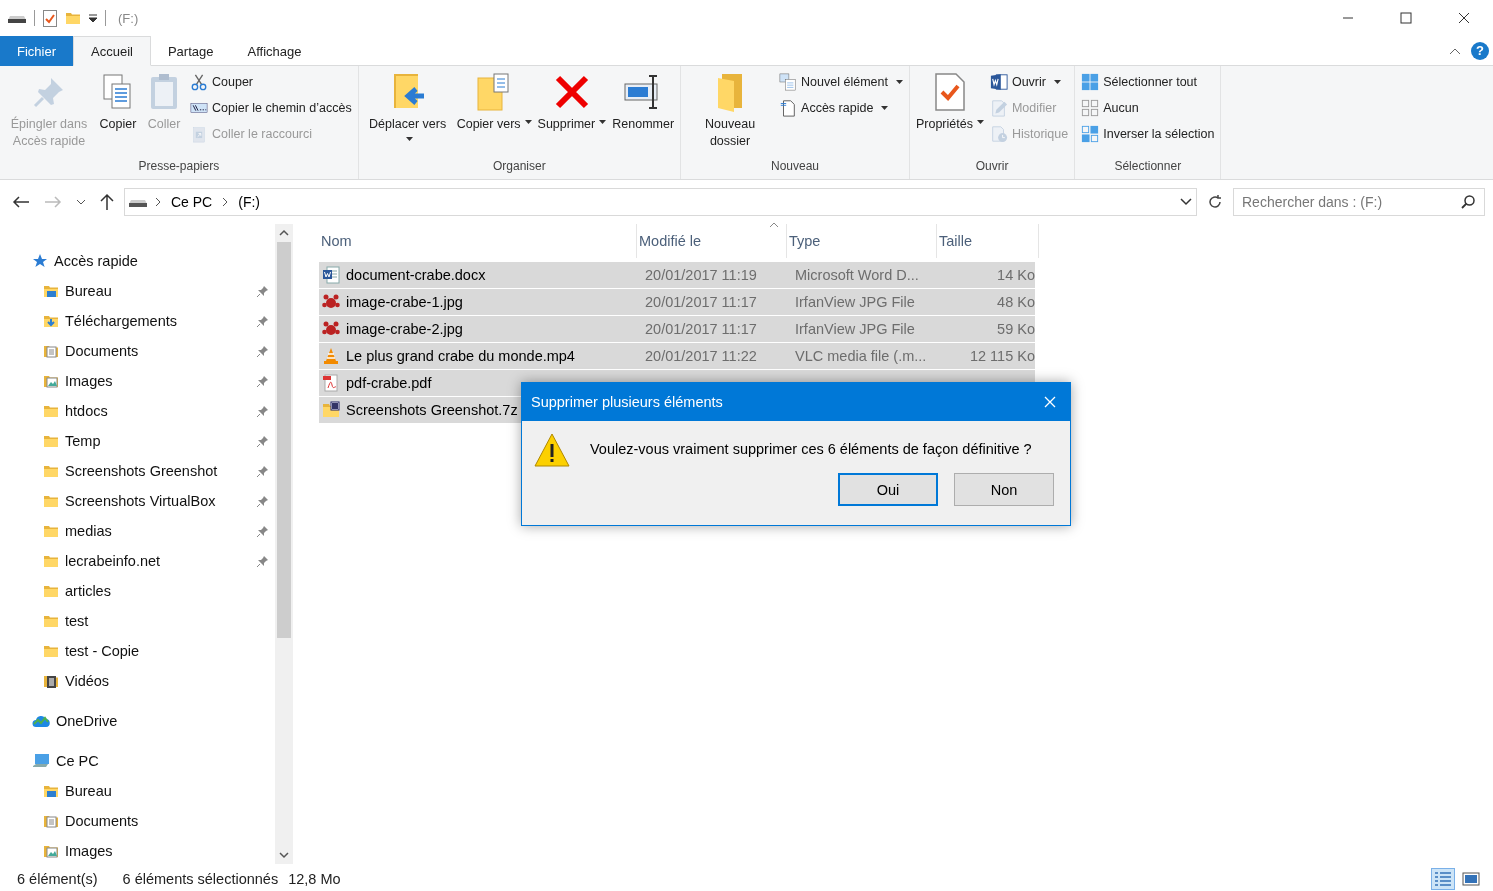 This screenshot has width=1493, height=891. Describe the element at coordinates (41, 721) in the screenshot. I see `cloud-icon` at that location.